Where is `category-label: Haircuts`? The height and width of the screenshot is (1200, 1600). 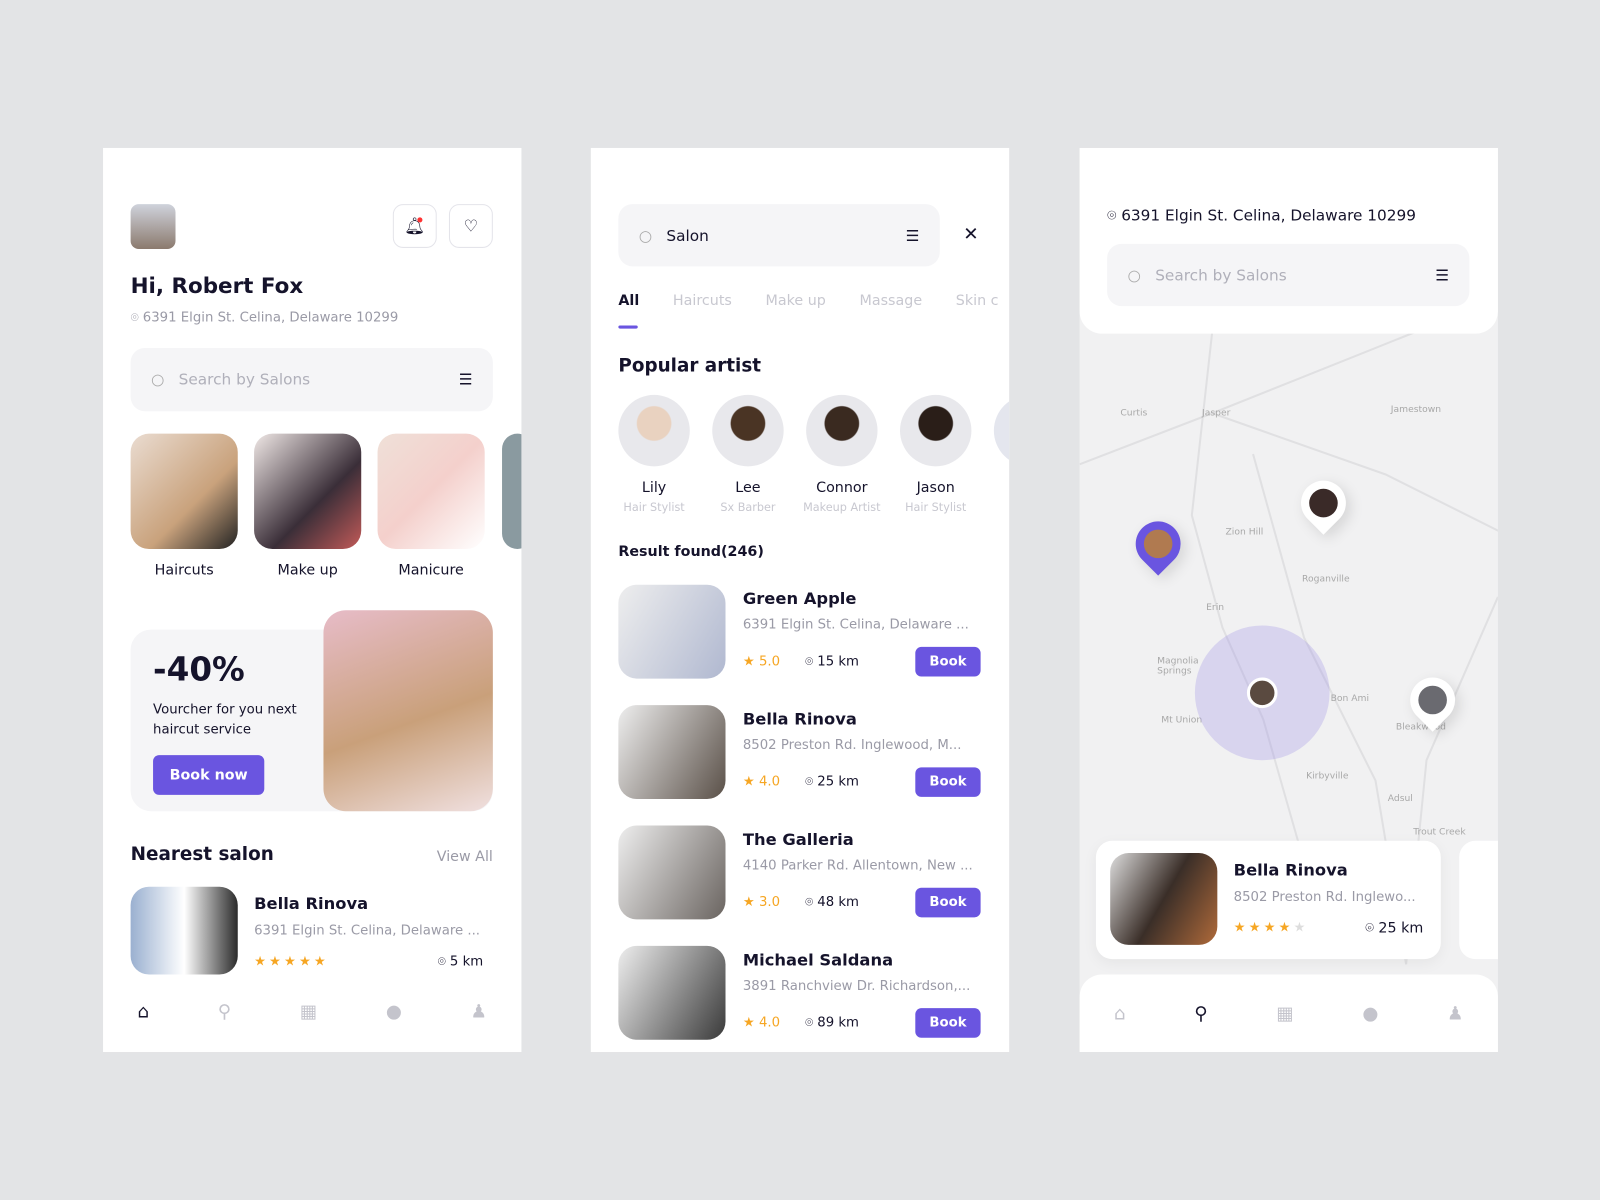
category-label: Haircuts is located at coordinates (184, 570).